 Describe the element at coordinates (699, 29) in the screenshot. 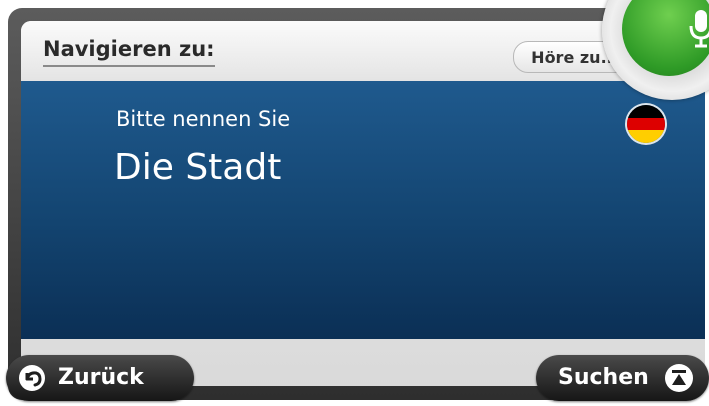

I see `microphone-icon` at that location.